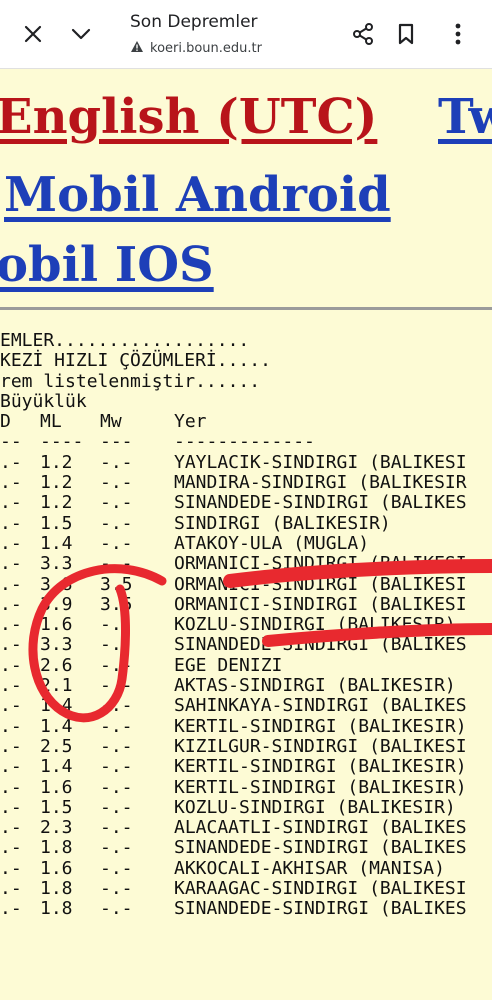 The height and width of the screenshot is (1000, 492). I want to click on table-row: .- 1.6 -.- AKKOCALI-AKHISAR (MANISA), so click(233, 868).